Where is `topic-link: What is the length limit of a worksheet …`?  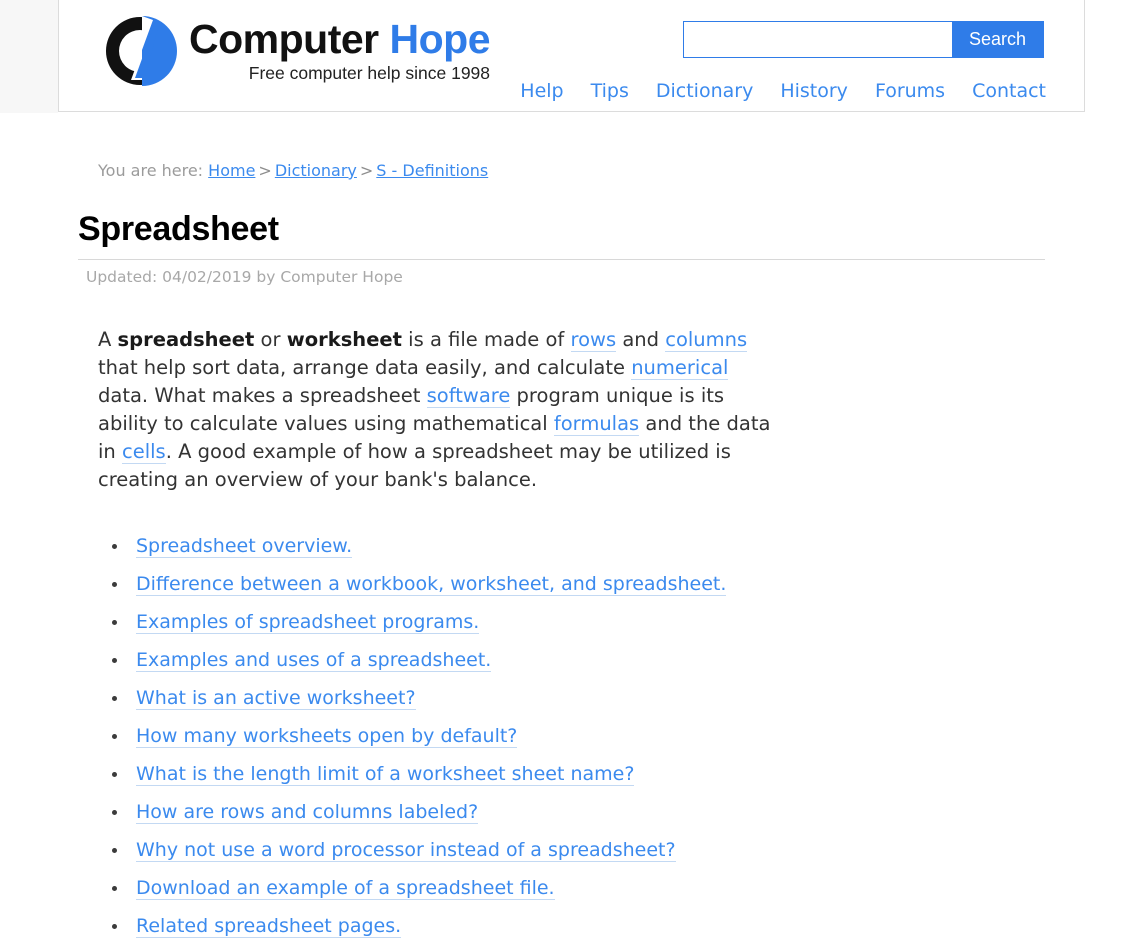
topic-link: What is the length limit of a worksheet … is located at coordinates (385, 774).